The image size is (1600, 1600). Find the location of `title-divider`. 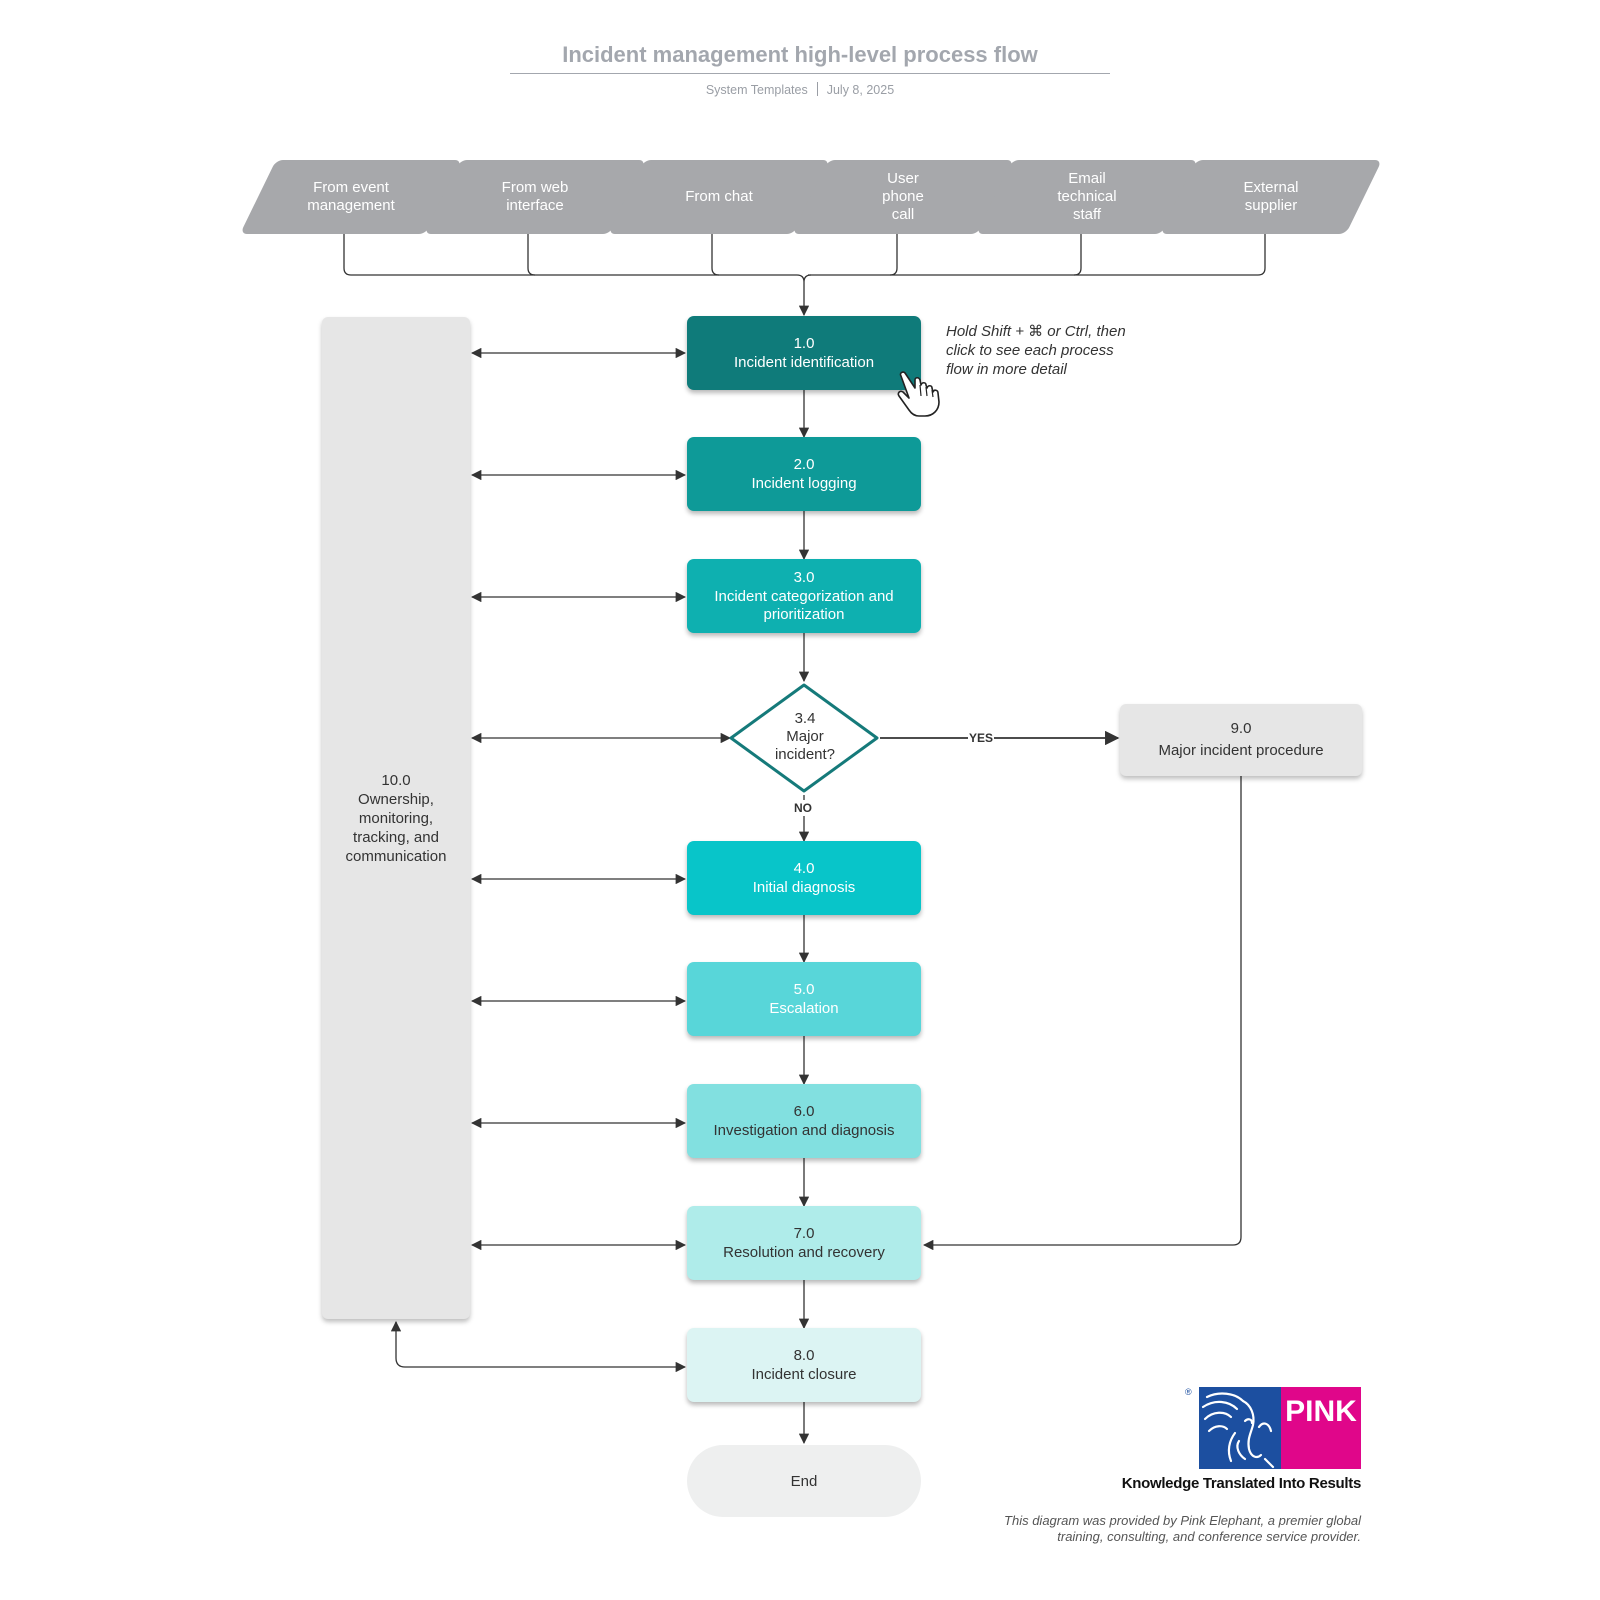

title-divider is located at coordinates (810, 73).